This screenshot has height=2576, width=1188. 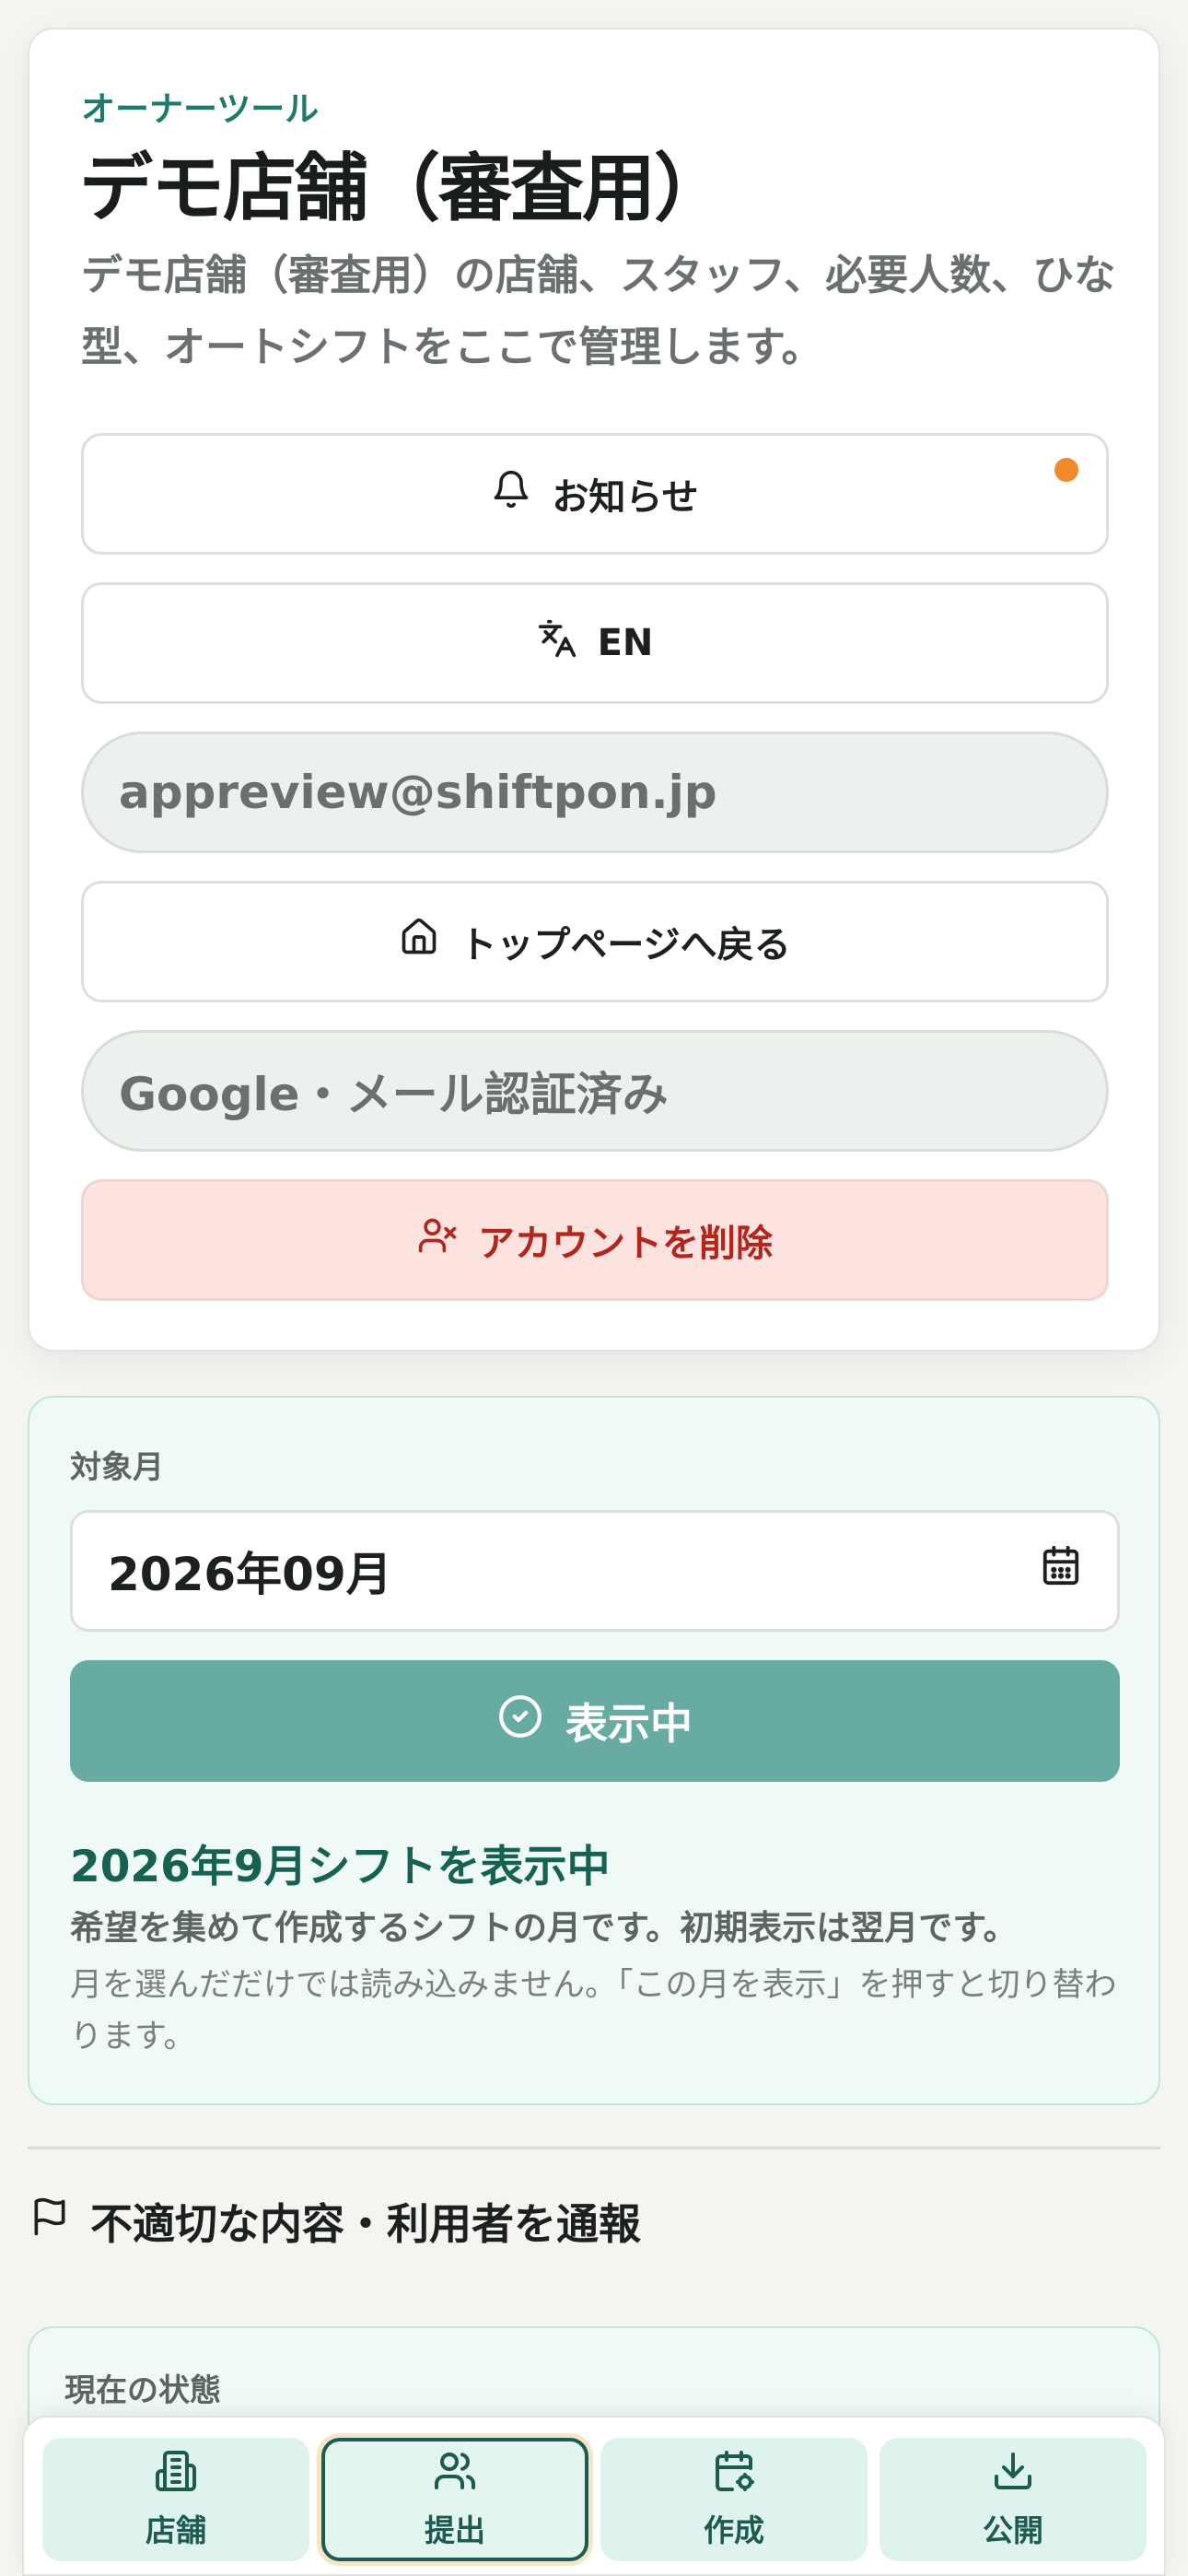 I want to click on check-circle-icon, so click(x=520, y=1721).